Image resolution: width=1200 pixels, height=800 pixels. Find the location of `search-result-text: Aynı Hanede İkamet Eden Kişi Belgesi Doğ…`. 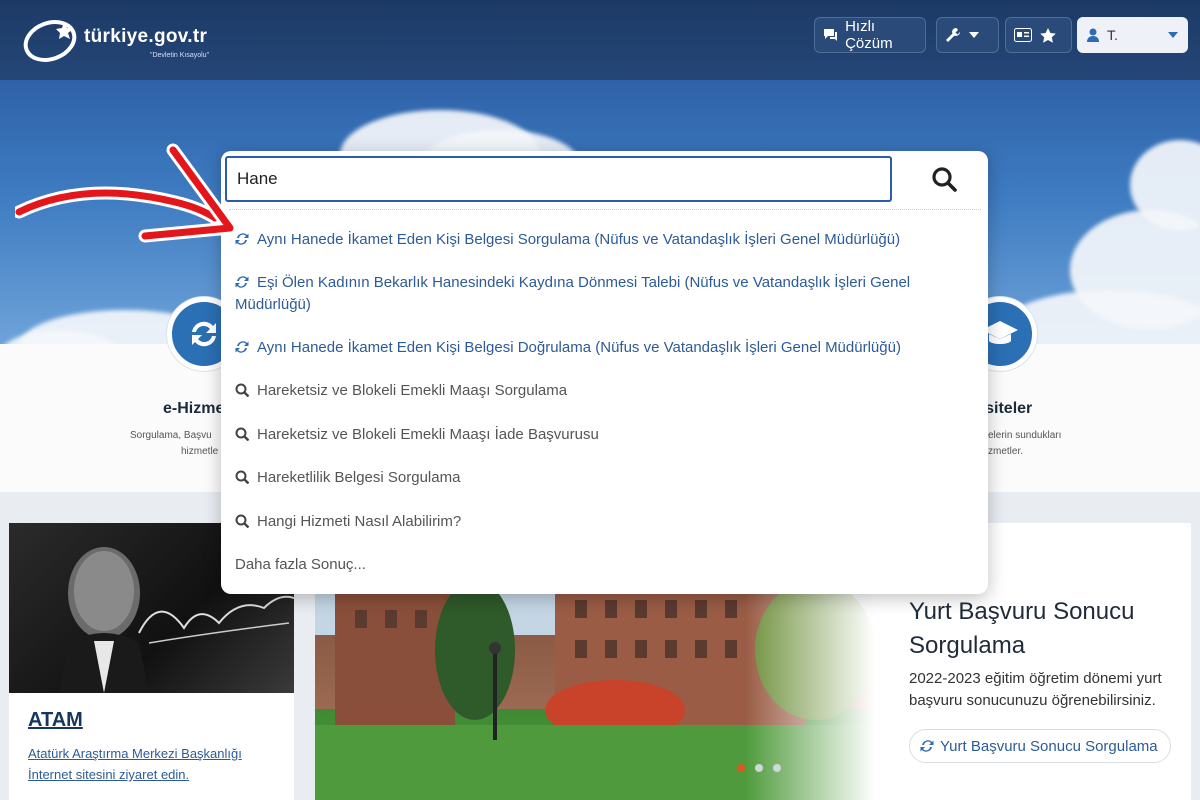

search-result-text: Aynı Hanede İkamet Eden Kişi Belgesi Doğ… is located at coordinates (579, 347).